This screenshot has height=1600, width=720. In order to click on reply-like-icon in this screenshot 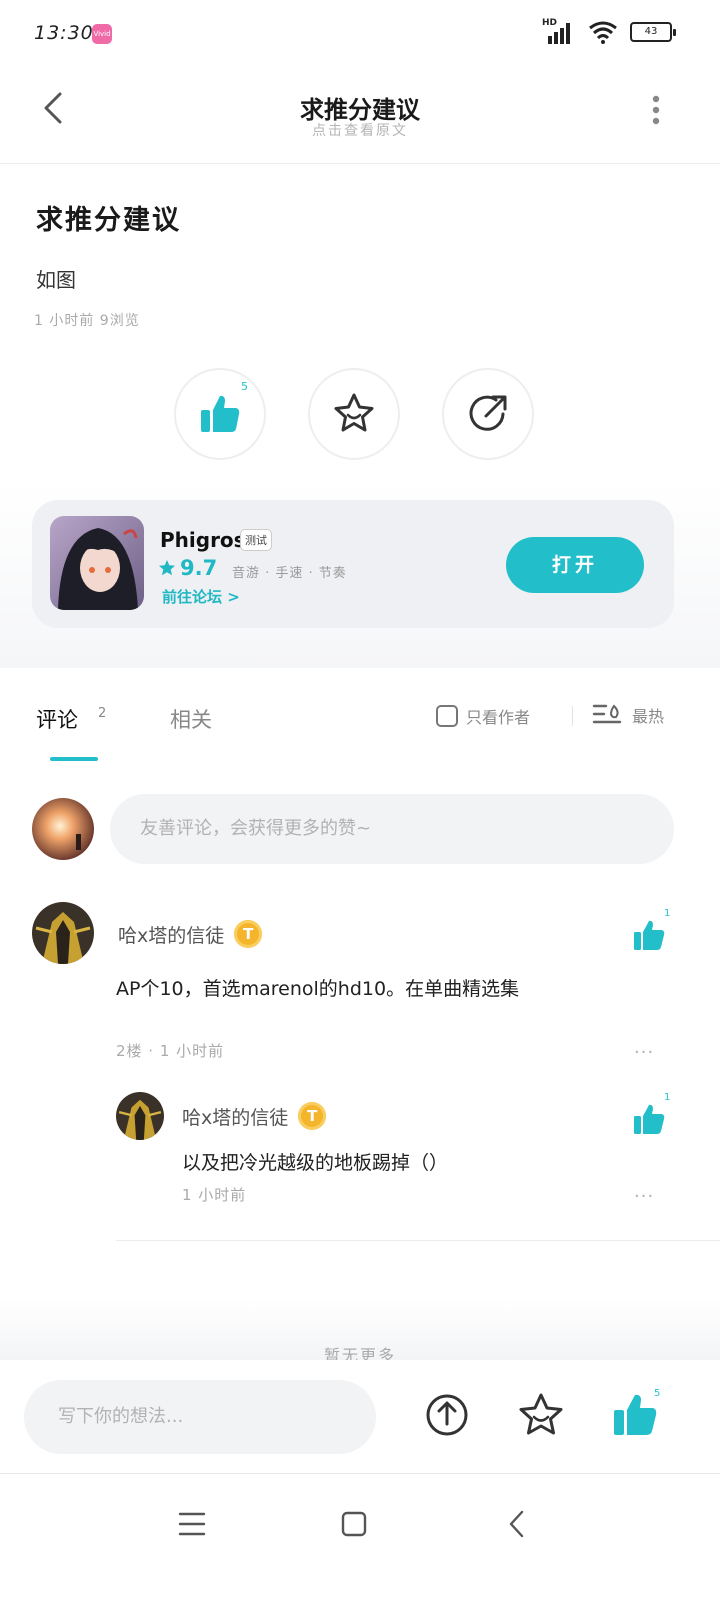, I will do `click(649, 1119)`.